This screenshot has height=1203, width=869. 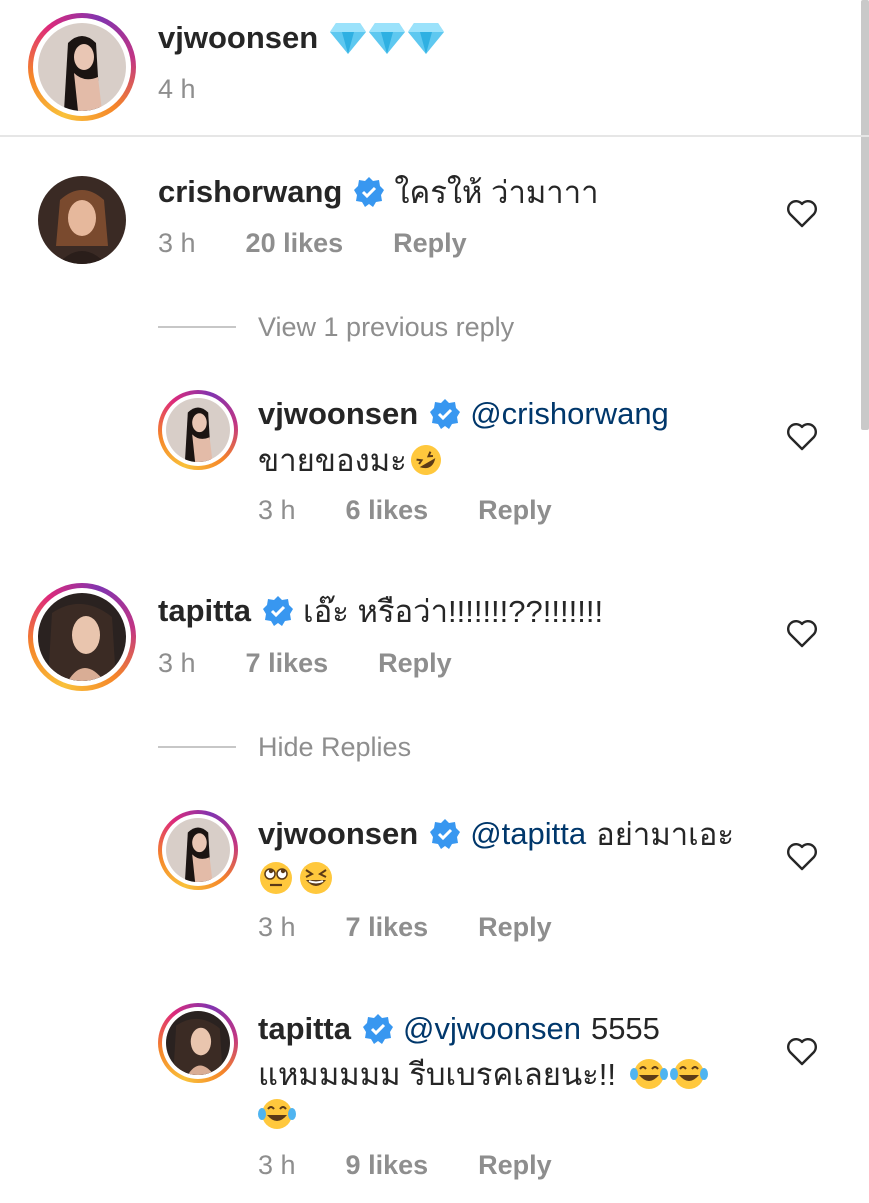 I want to click on mention-link: @crishorwang, so click(x=569, y=414).